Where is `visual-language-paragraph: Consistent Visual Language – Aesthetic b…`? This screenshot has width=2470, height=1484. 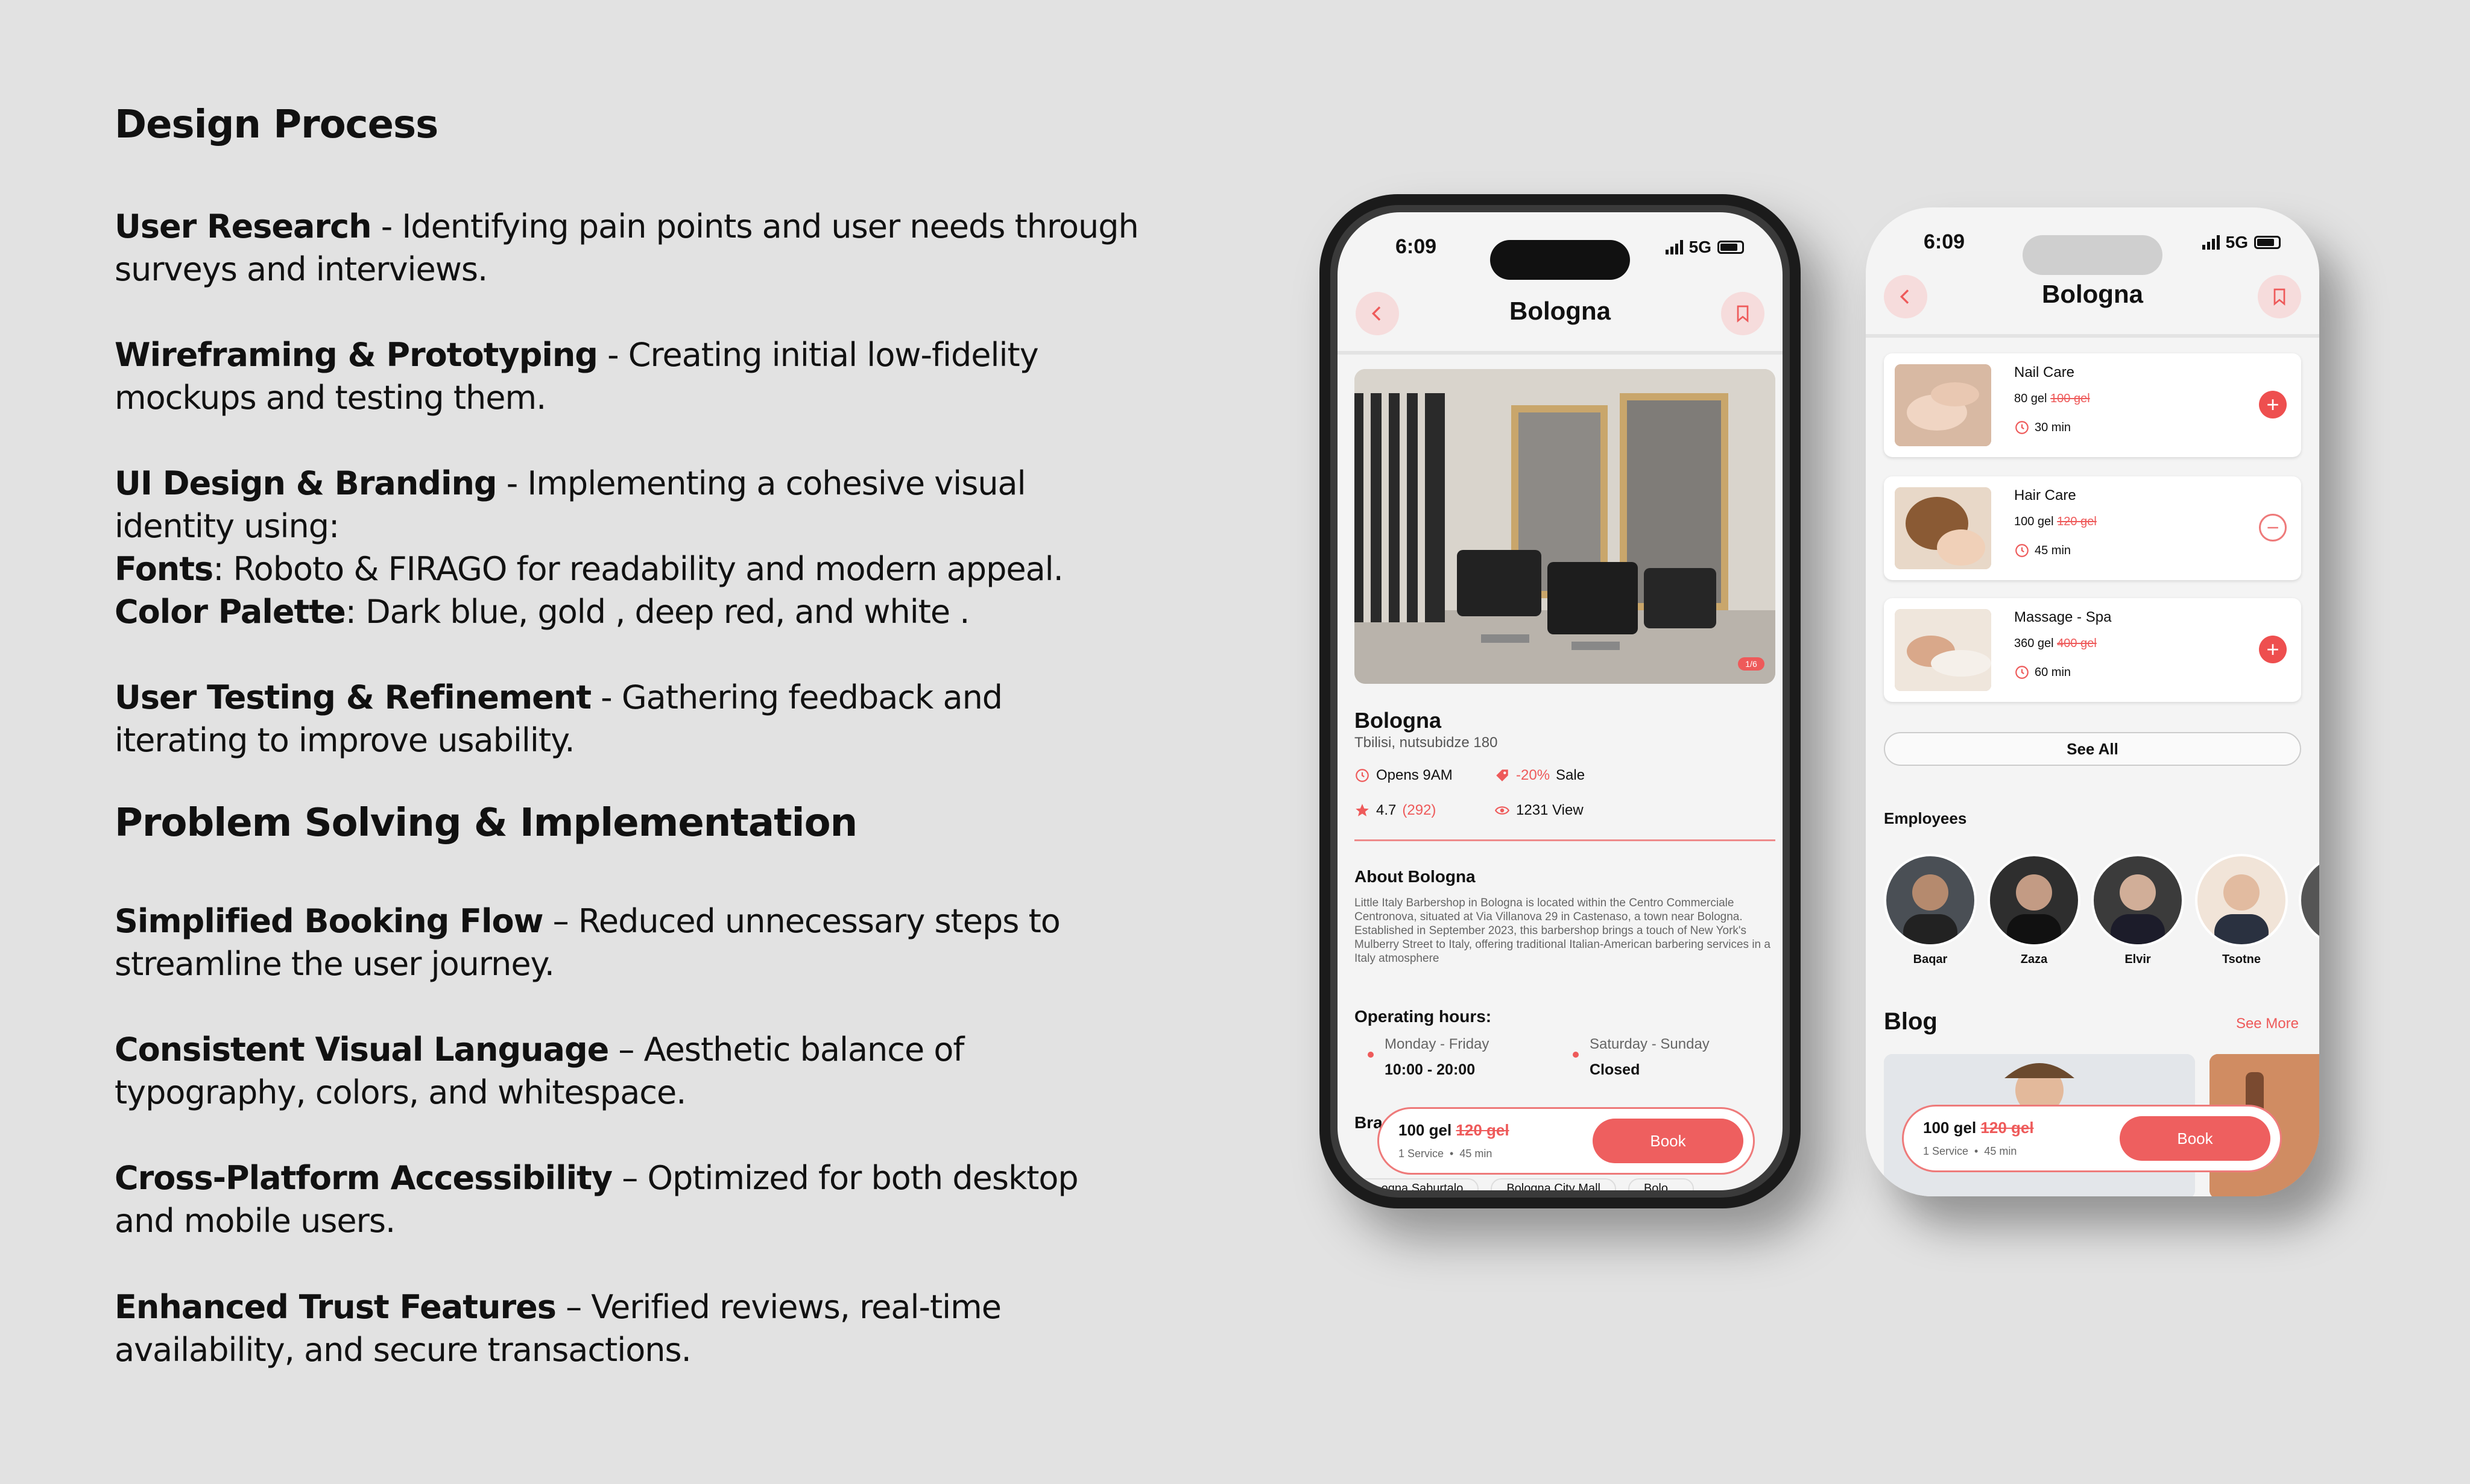
visual-language-paragraph: Consistent Visual Language – Aesthetic b… is located at coordinates (539, 1071).